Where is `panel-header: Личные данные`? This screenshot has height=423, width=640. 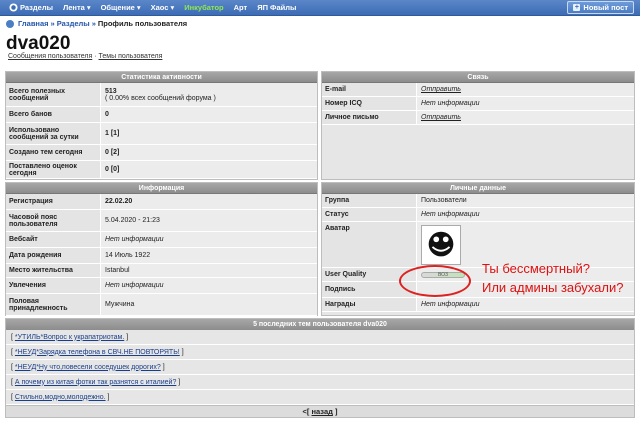 panel-header: Личные данные is located at coordinates (478, 188).